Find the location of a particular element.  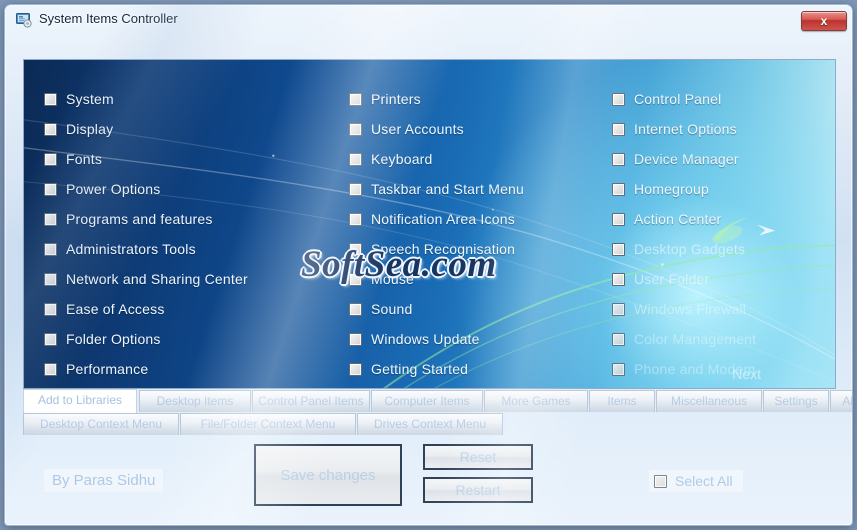

item-checkbox-row: User Folder is located at coordinates (719, 279).